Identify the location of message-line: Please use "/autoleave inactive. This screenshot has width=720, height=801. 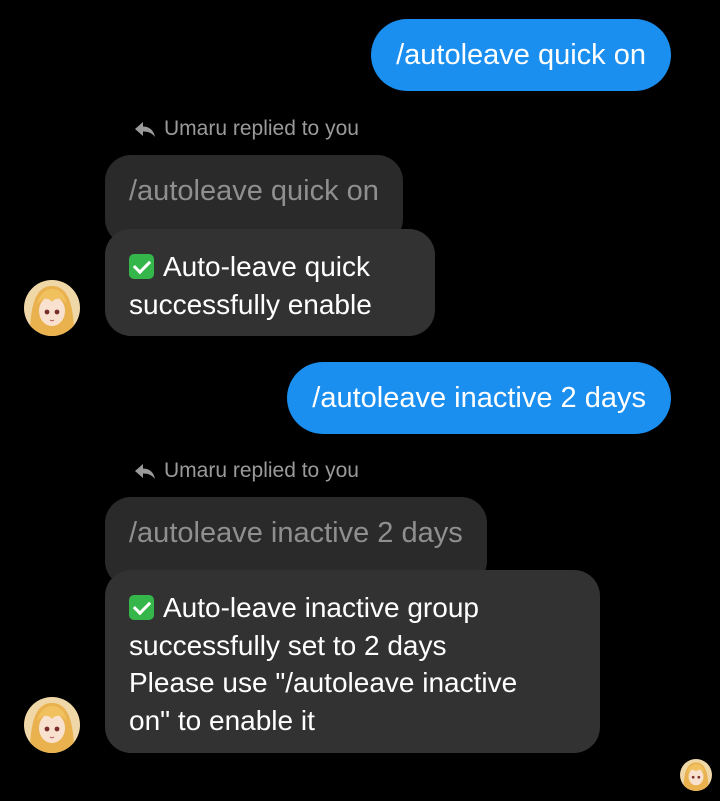
(323, 682).